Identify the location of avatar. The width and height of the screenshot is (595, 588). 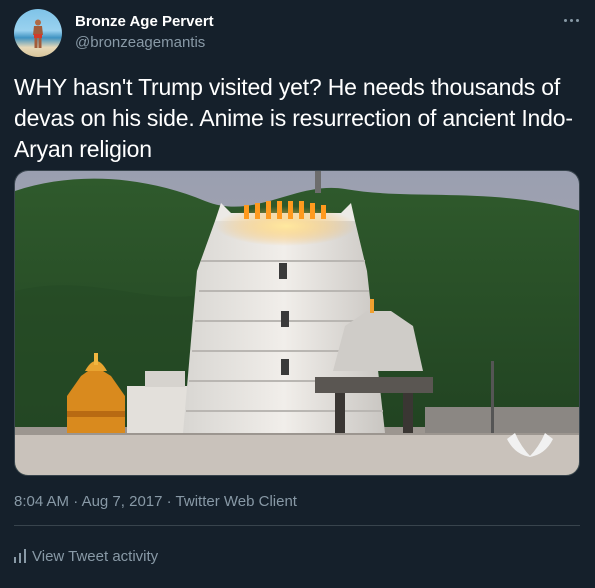
(38, 33).